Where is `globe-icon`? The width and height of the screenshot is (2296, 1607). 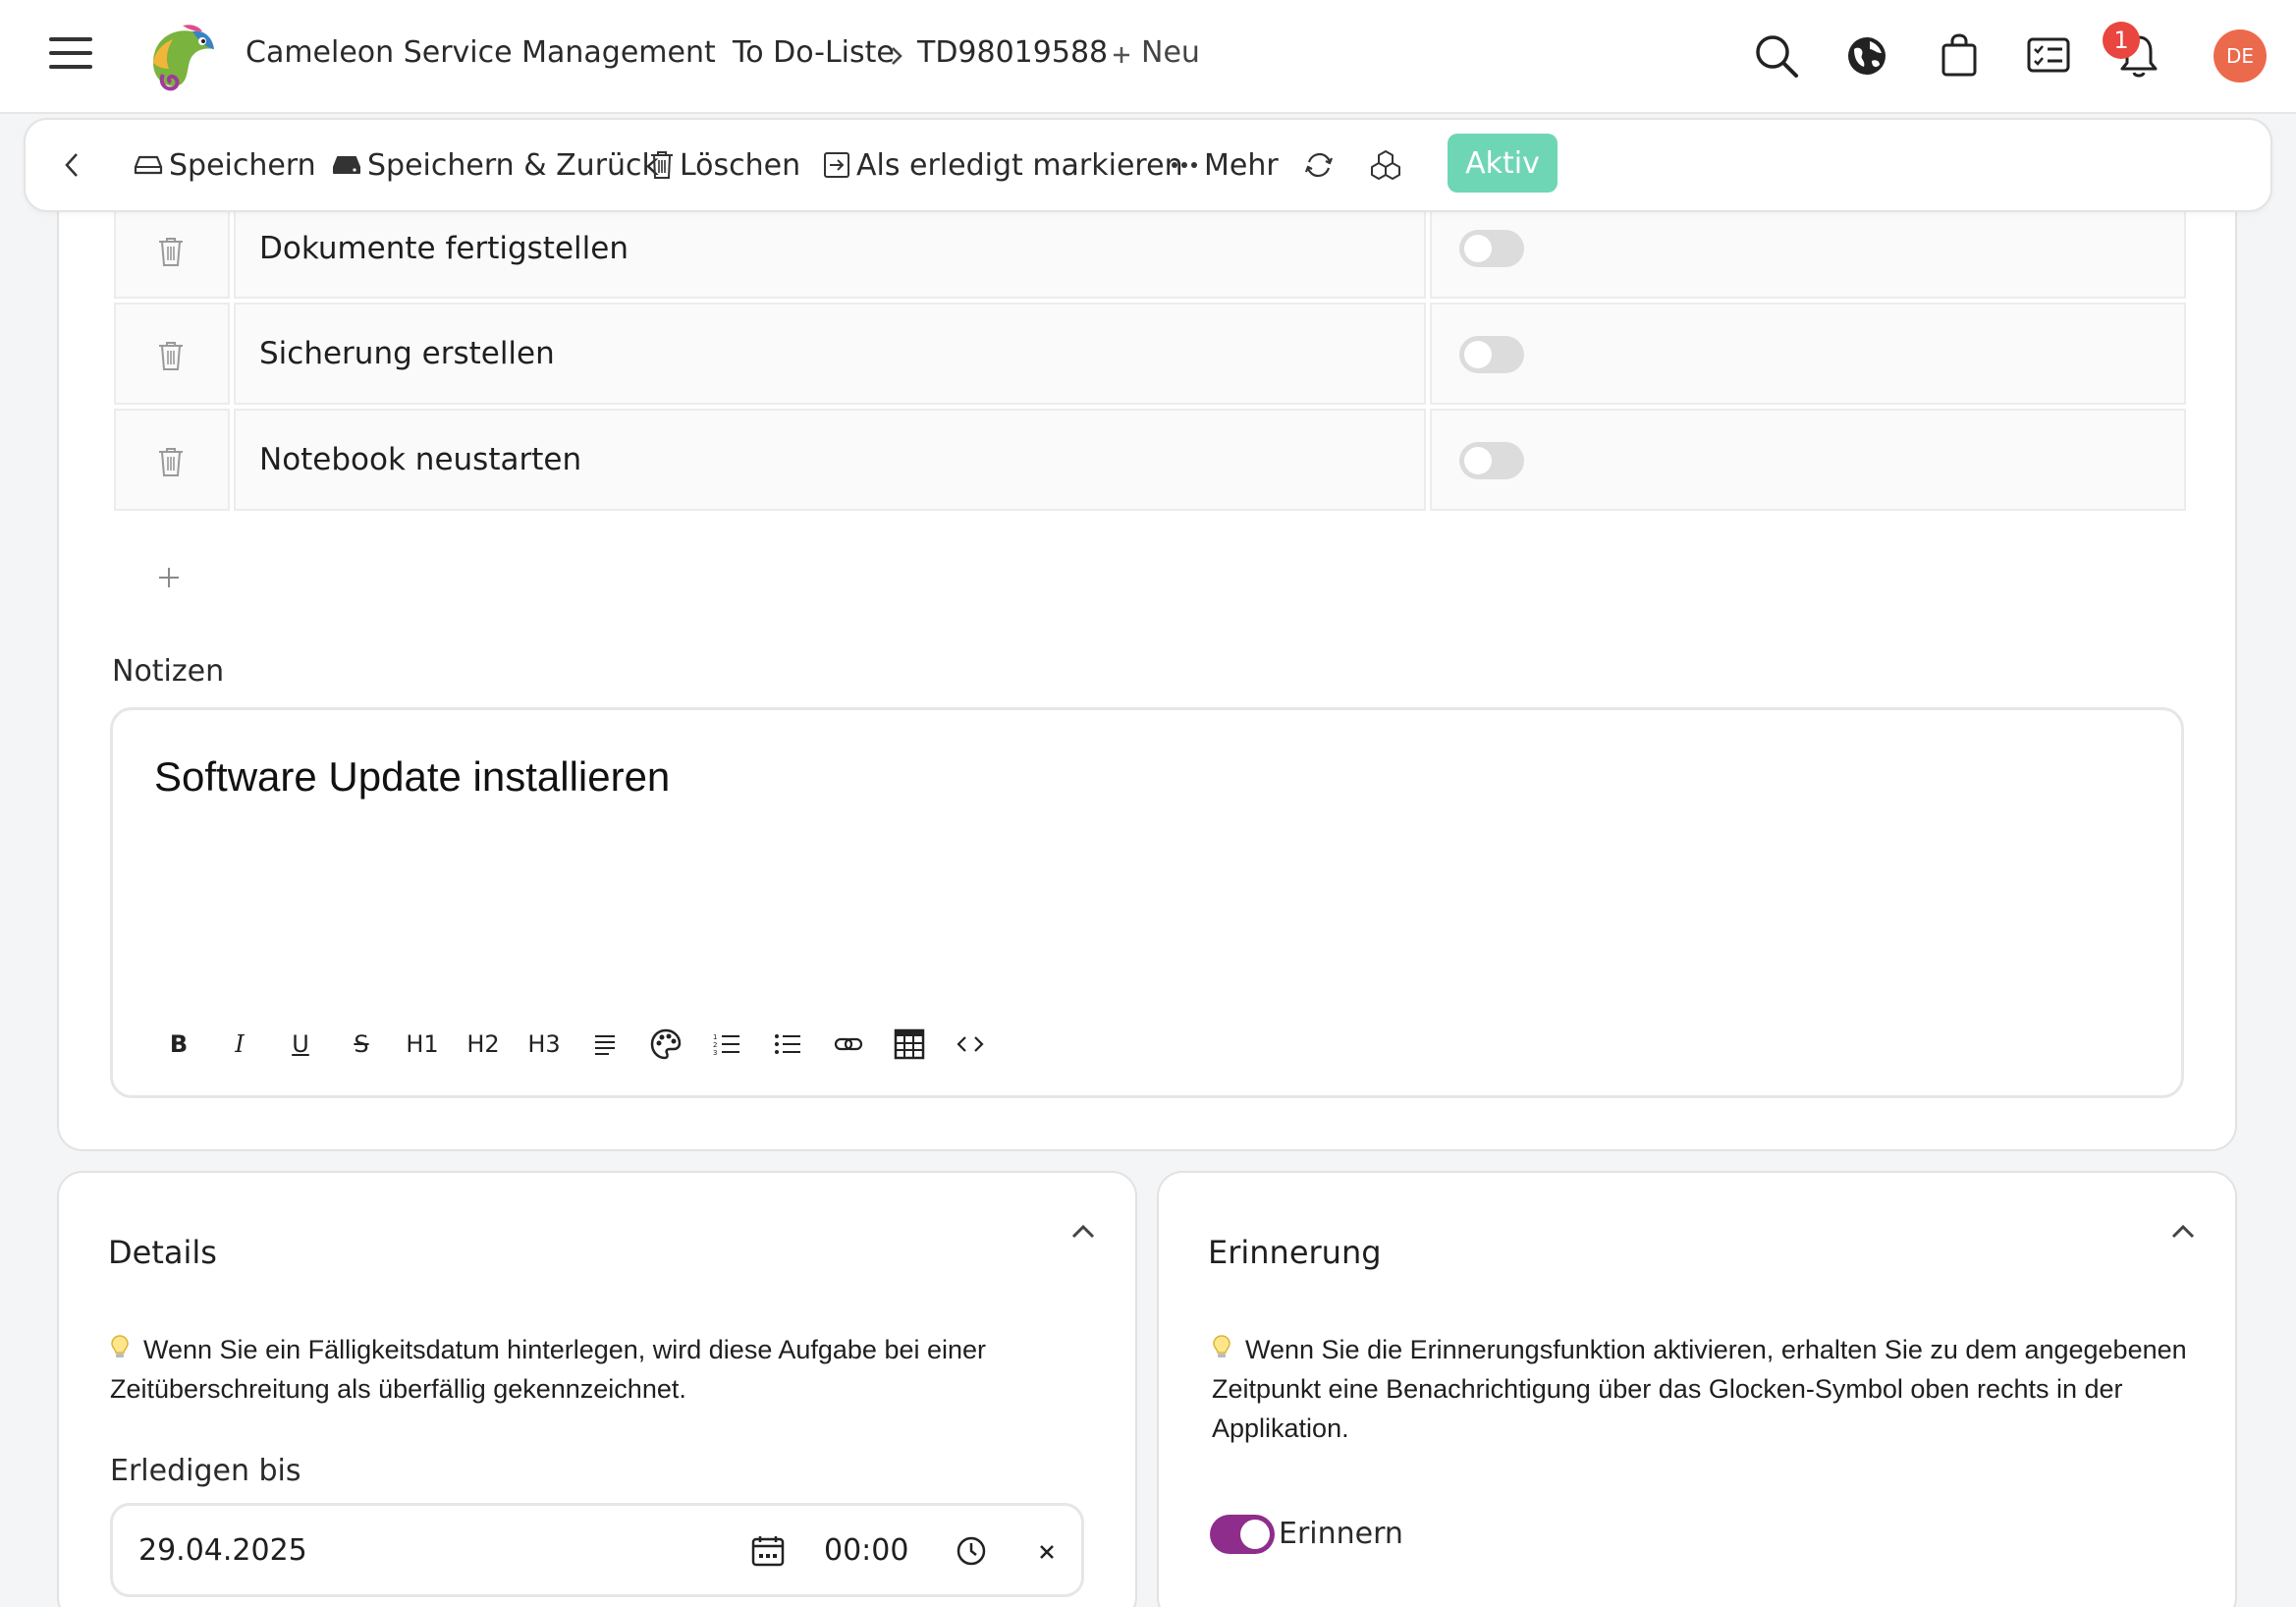 globe-icon is located at coordinates (1866, 56).